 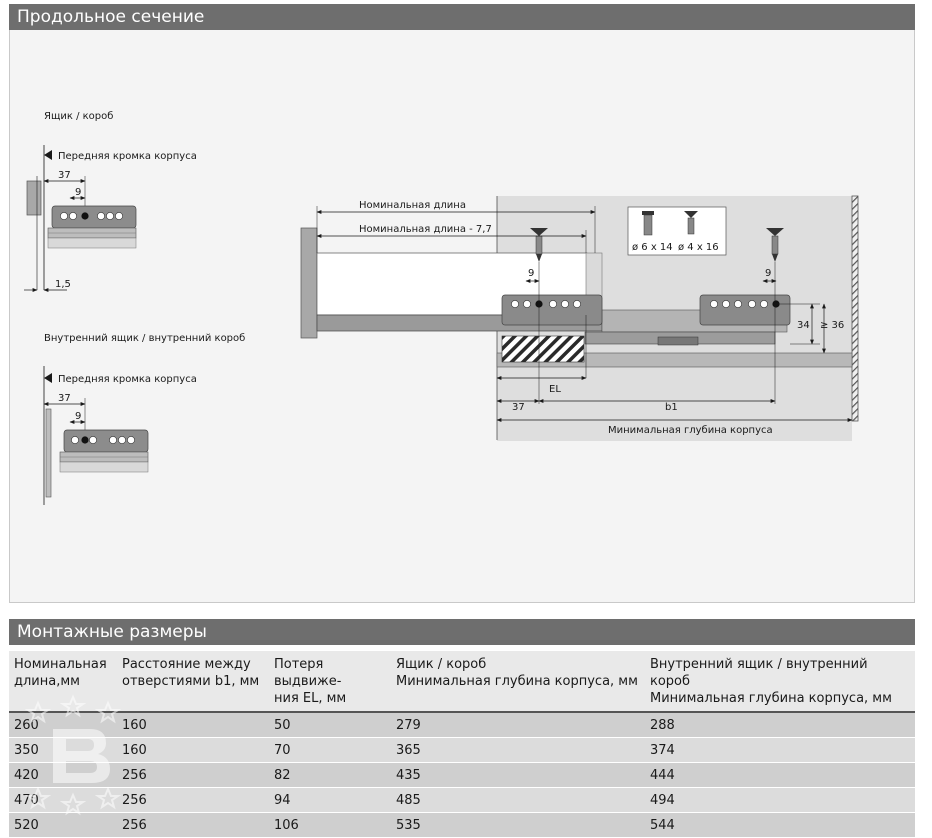 What do you see at coordinates (330, 800) in the screenshot?
I see `cell-el: 94` at bounding box center [330, 800].